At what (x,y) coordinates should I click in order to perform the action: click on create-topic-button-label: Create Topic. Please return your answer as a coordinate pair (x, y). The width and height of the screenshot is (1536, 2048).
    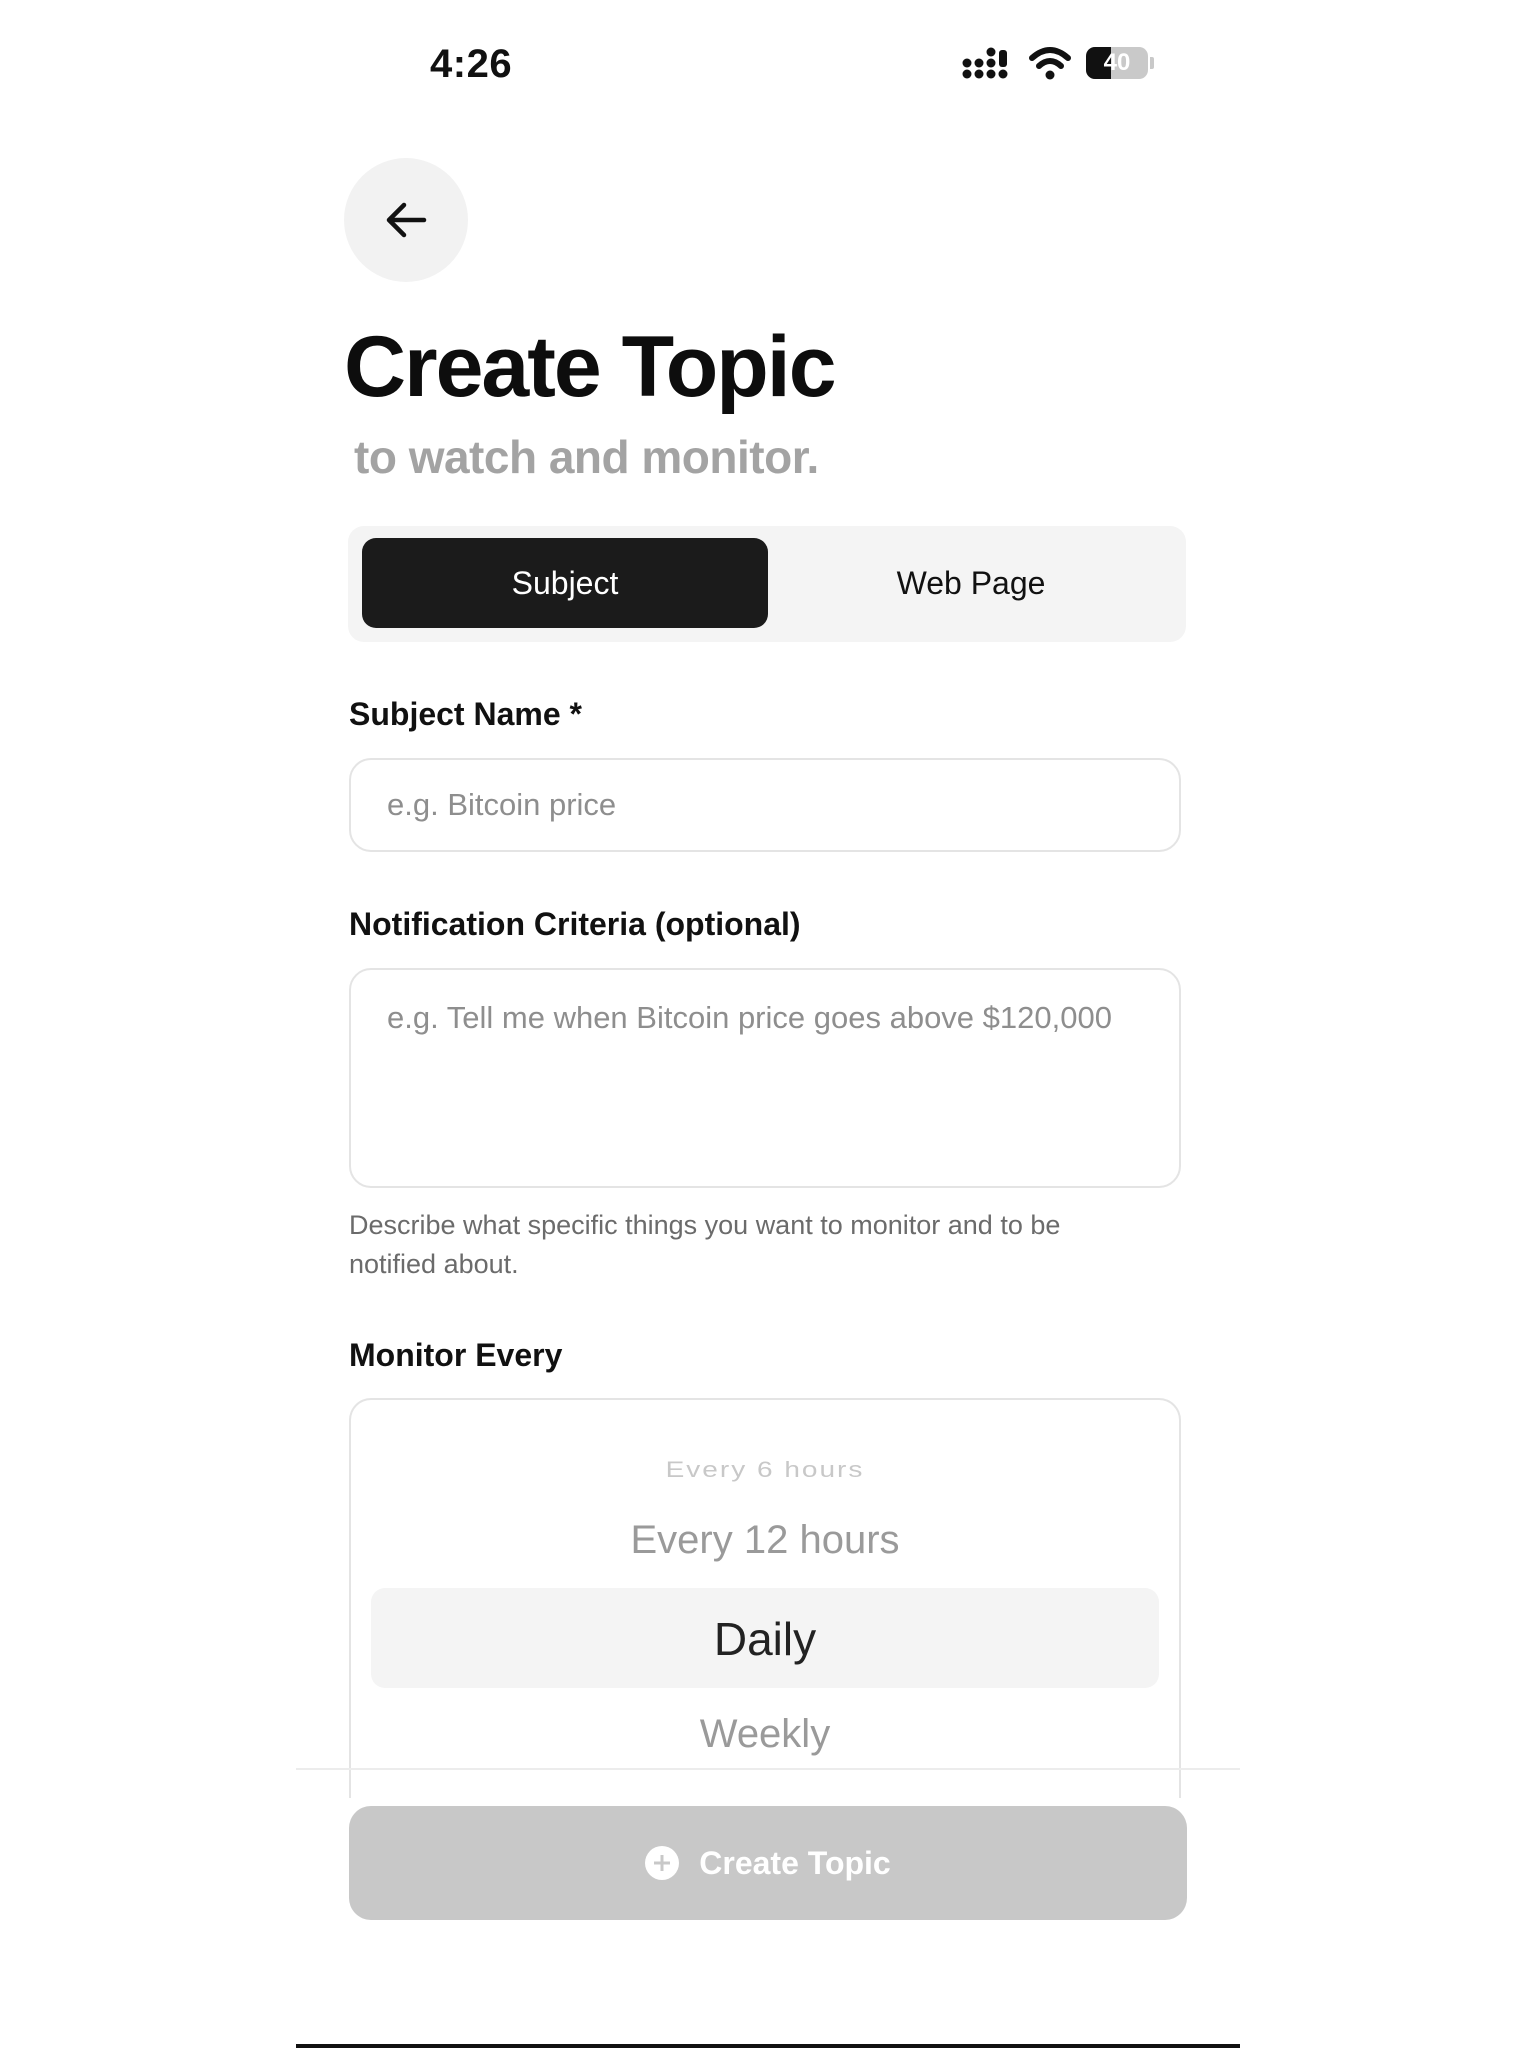
    Looking at the image, I should click on (795, 1862).